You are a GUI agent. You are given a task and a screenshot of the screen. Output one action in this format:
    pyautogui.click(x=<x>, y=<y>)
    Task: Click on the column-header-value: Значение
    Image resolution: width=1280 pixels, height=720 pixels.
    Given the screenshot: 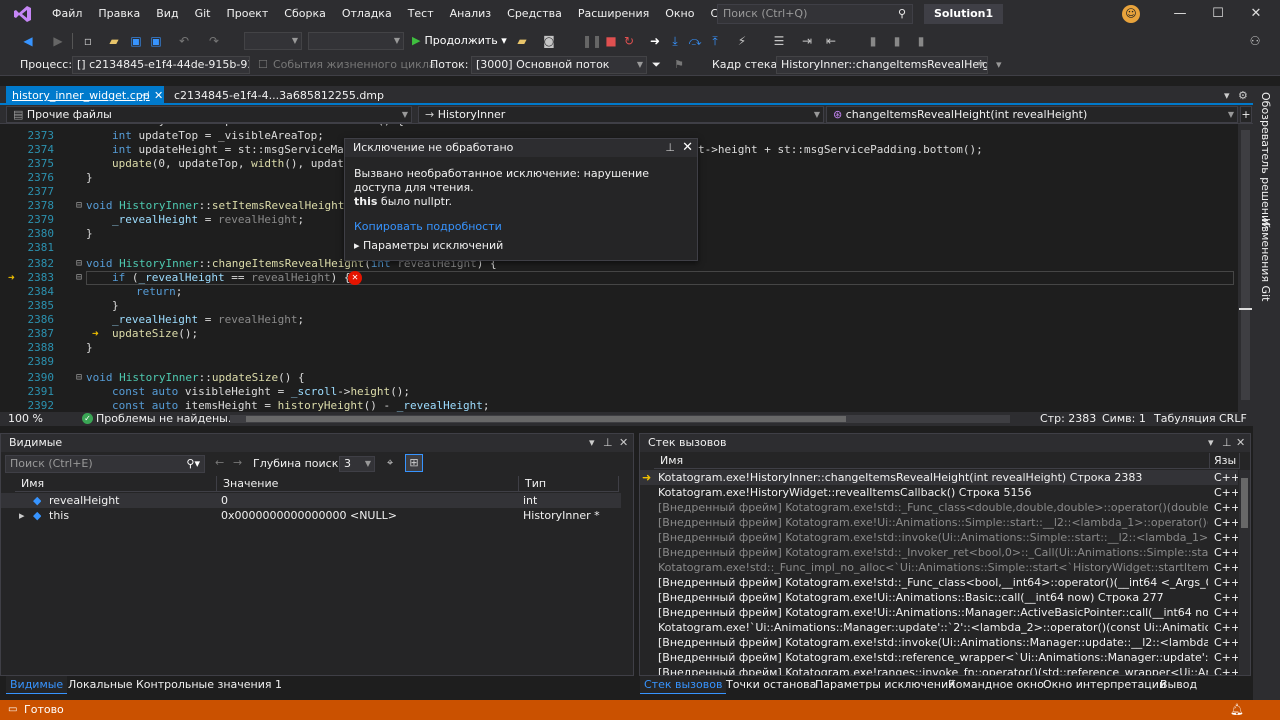 What is the action you would take?
    pyautogui.click(x=368, y=484)
    